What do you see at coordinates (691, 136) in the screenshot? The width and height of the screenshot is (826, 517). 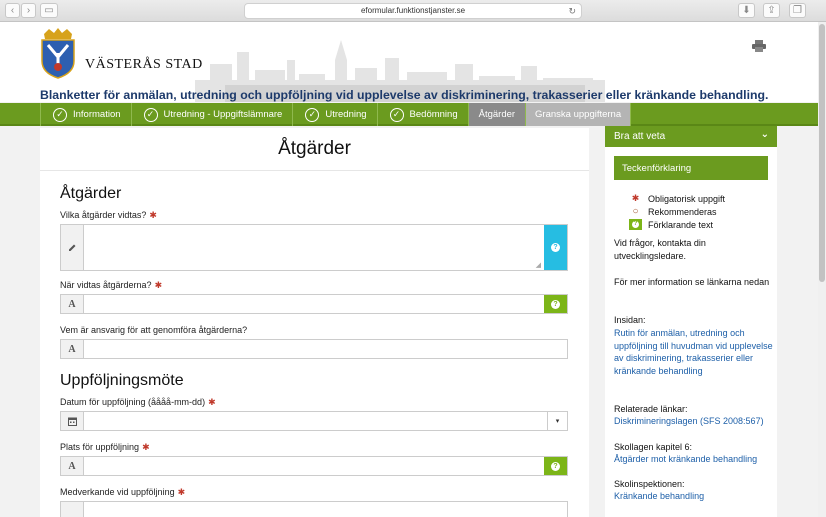 I see `bra-att-veta-header: Bra att veta ⌄` at bounding box center [691, 136].